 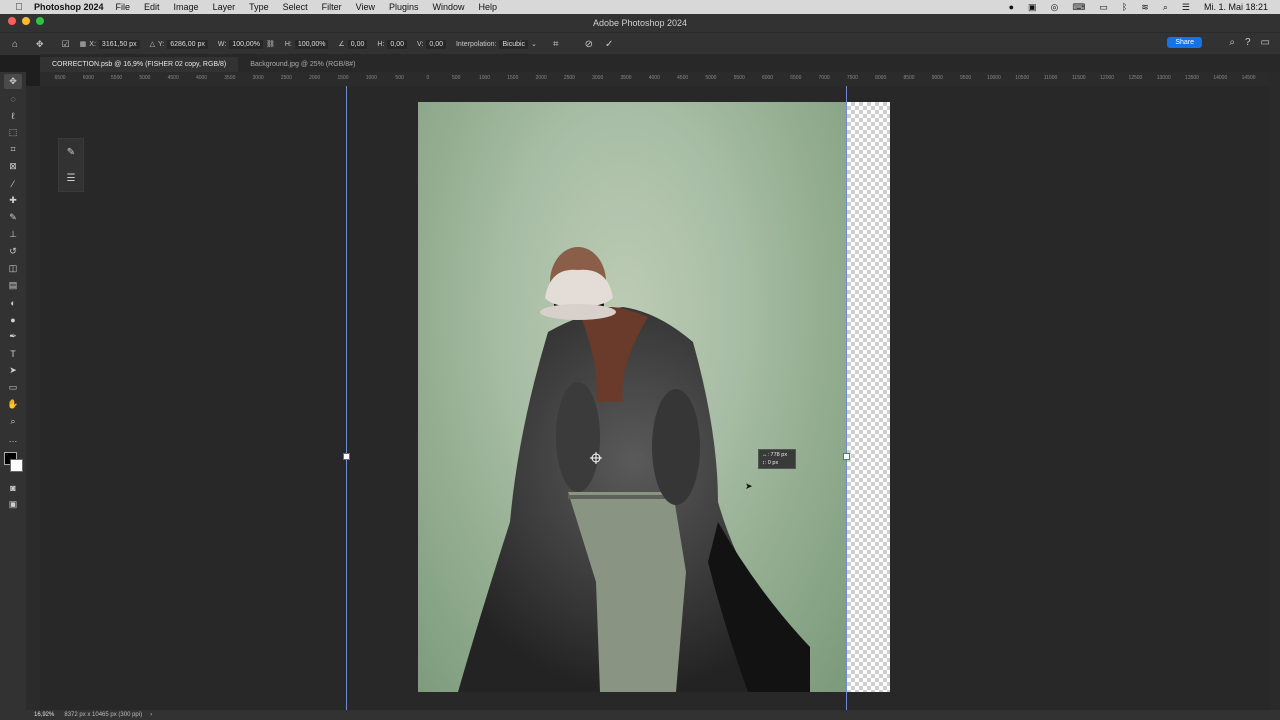 What do you see at coordinates (1078, 7) in the screenshot?
I see `keyboard-icon: ⌨` at bounding box center [1078, 7].